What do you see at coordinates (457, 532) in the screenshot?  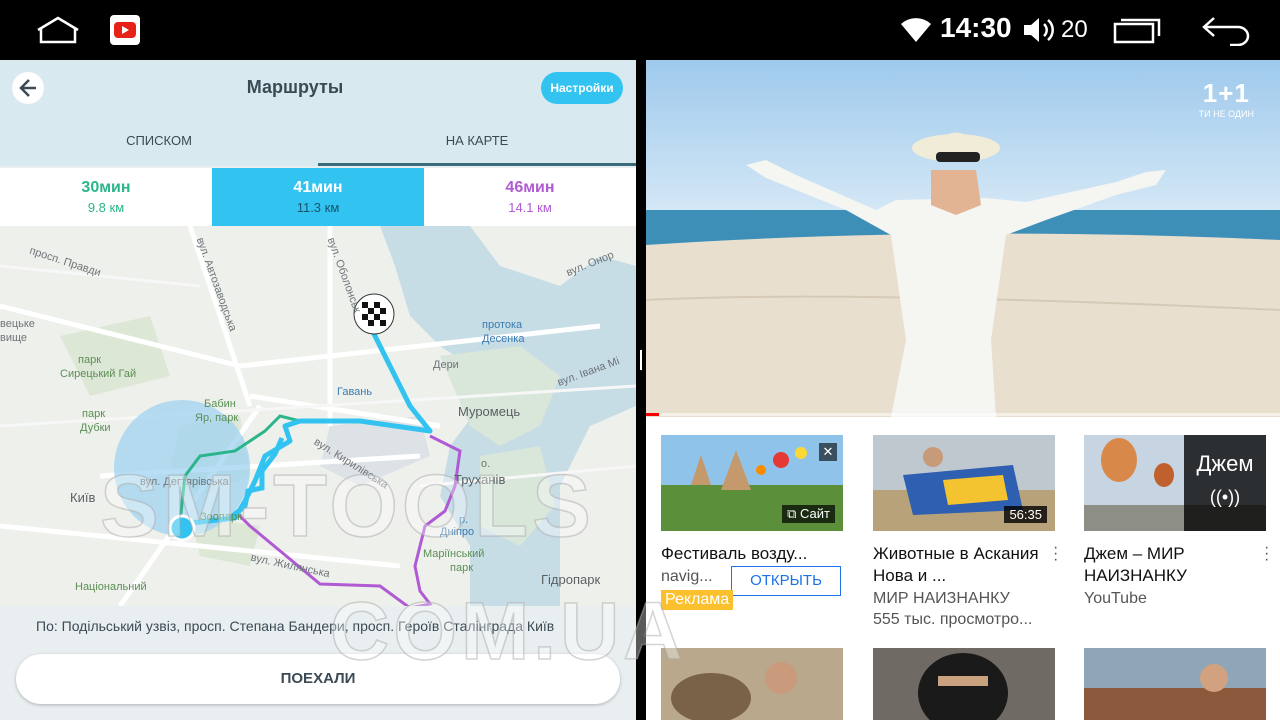 I see `map-label: Дніпро` at bounding box center [457, 532].